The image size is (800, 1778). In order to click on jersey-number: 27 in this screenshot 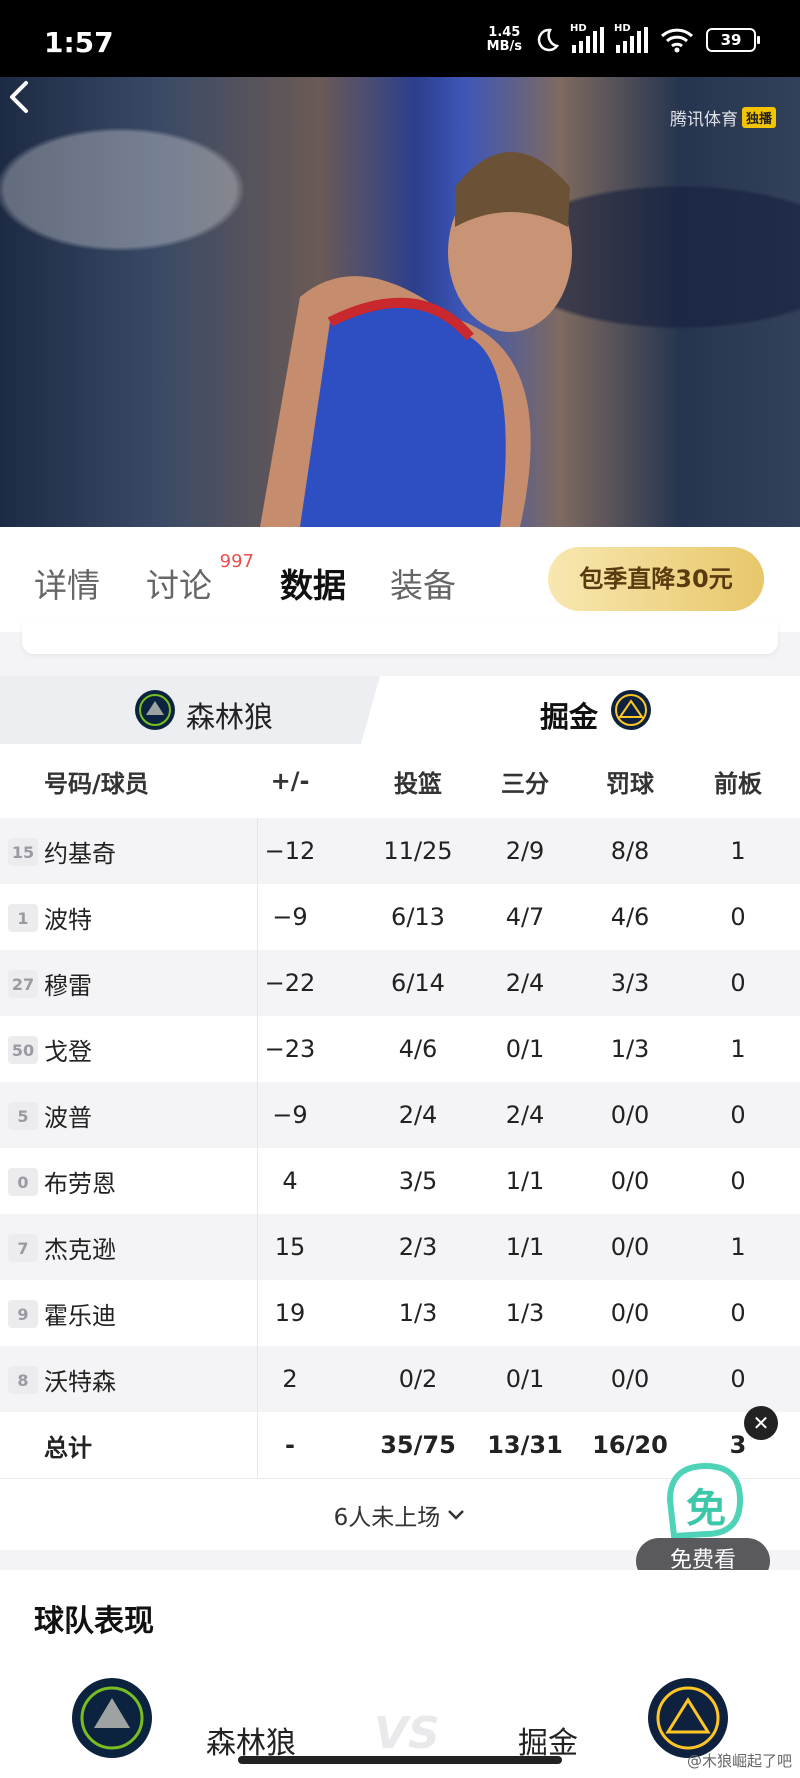, I will do `click(23, 984)`.